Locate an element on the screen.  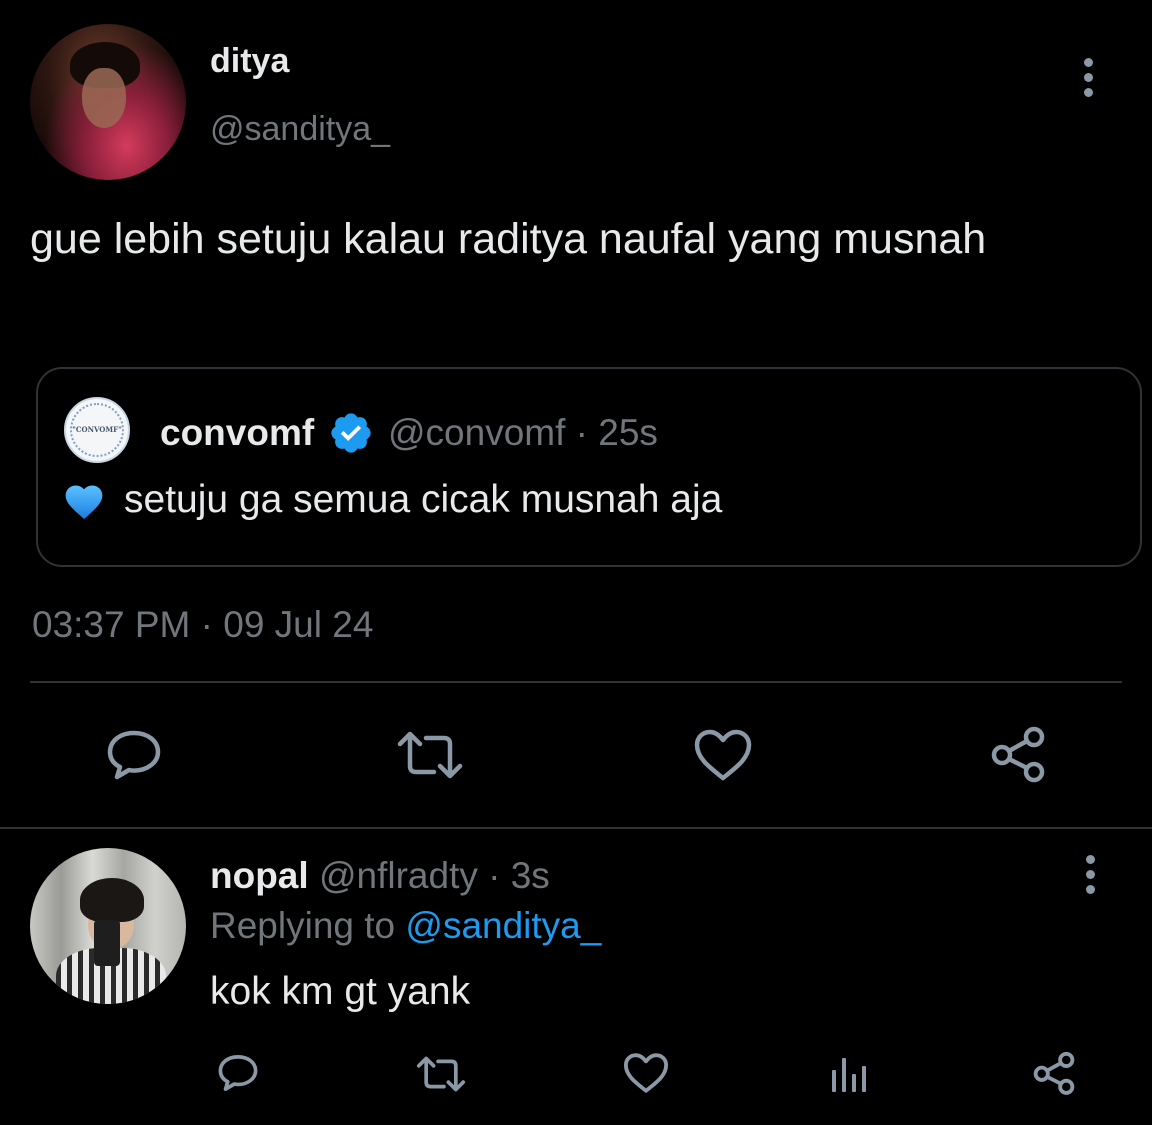
main-tweet-handle: @sanditya_ is located at coordinates (300, 129).